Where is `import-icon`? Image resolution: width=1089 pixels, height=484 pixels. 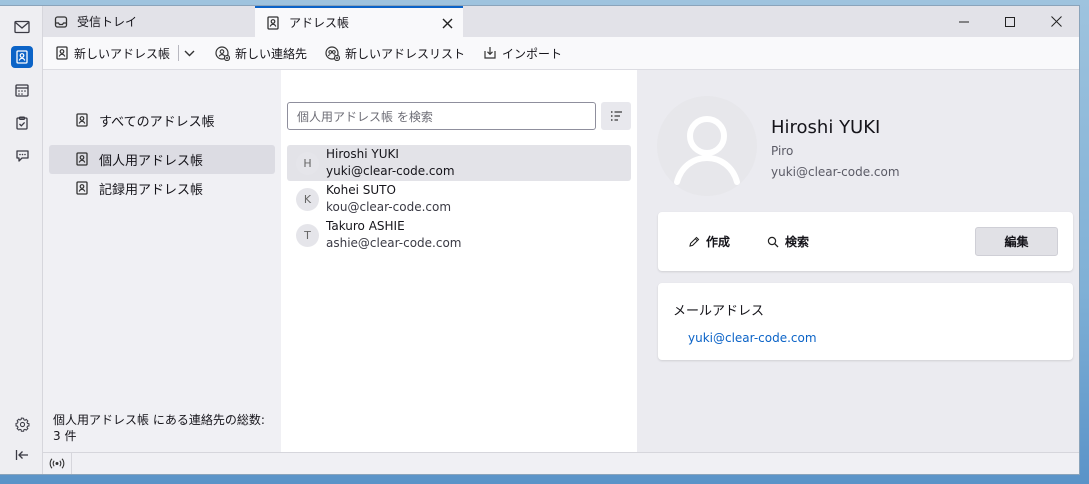 import-icon is located at coordinates (490, 53).